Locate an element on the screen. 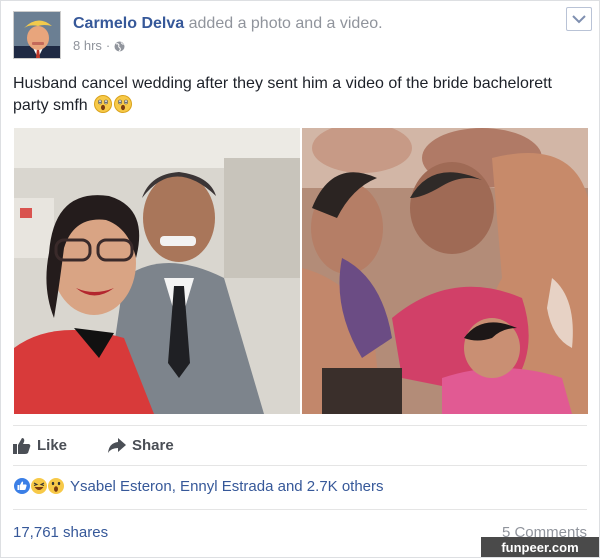 The image size is (600, 558). haha-reaction-icon is located at coordinates (39, 486).